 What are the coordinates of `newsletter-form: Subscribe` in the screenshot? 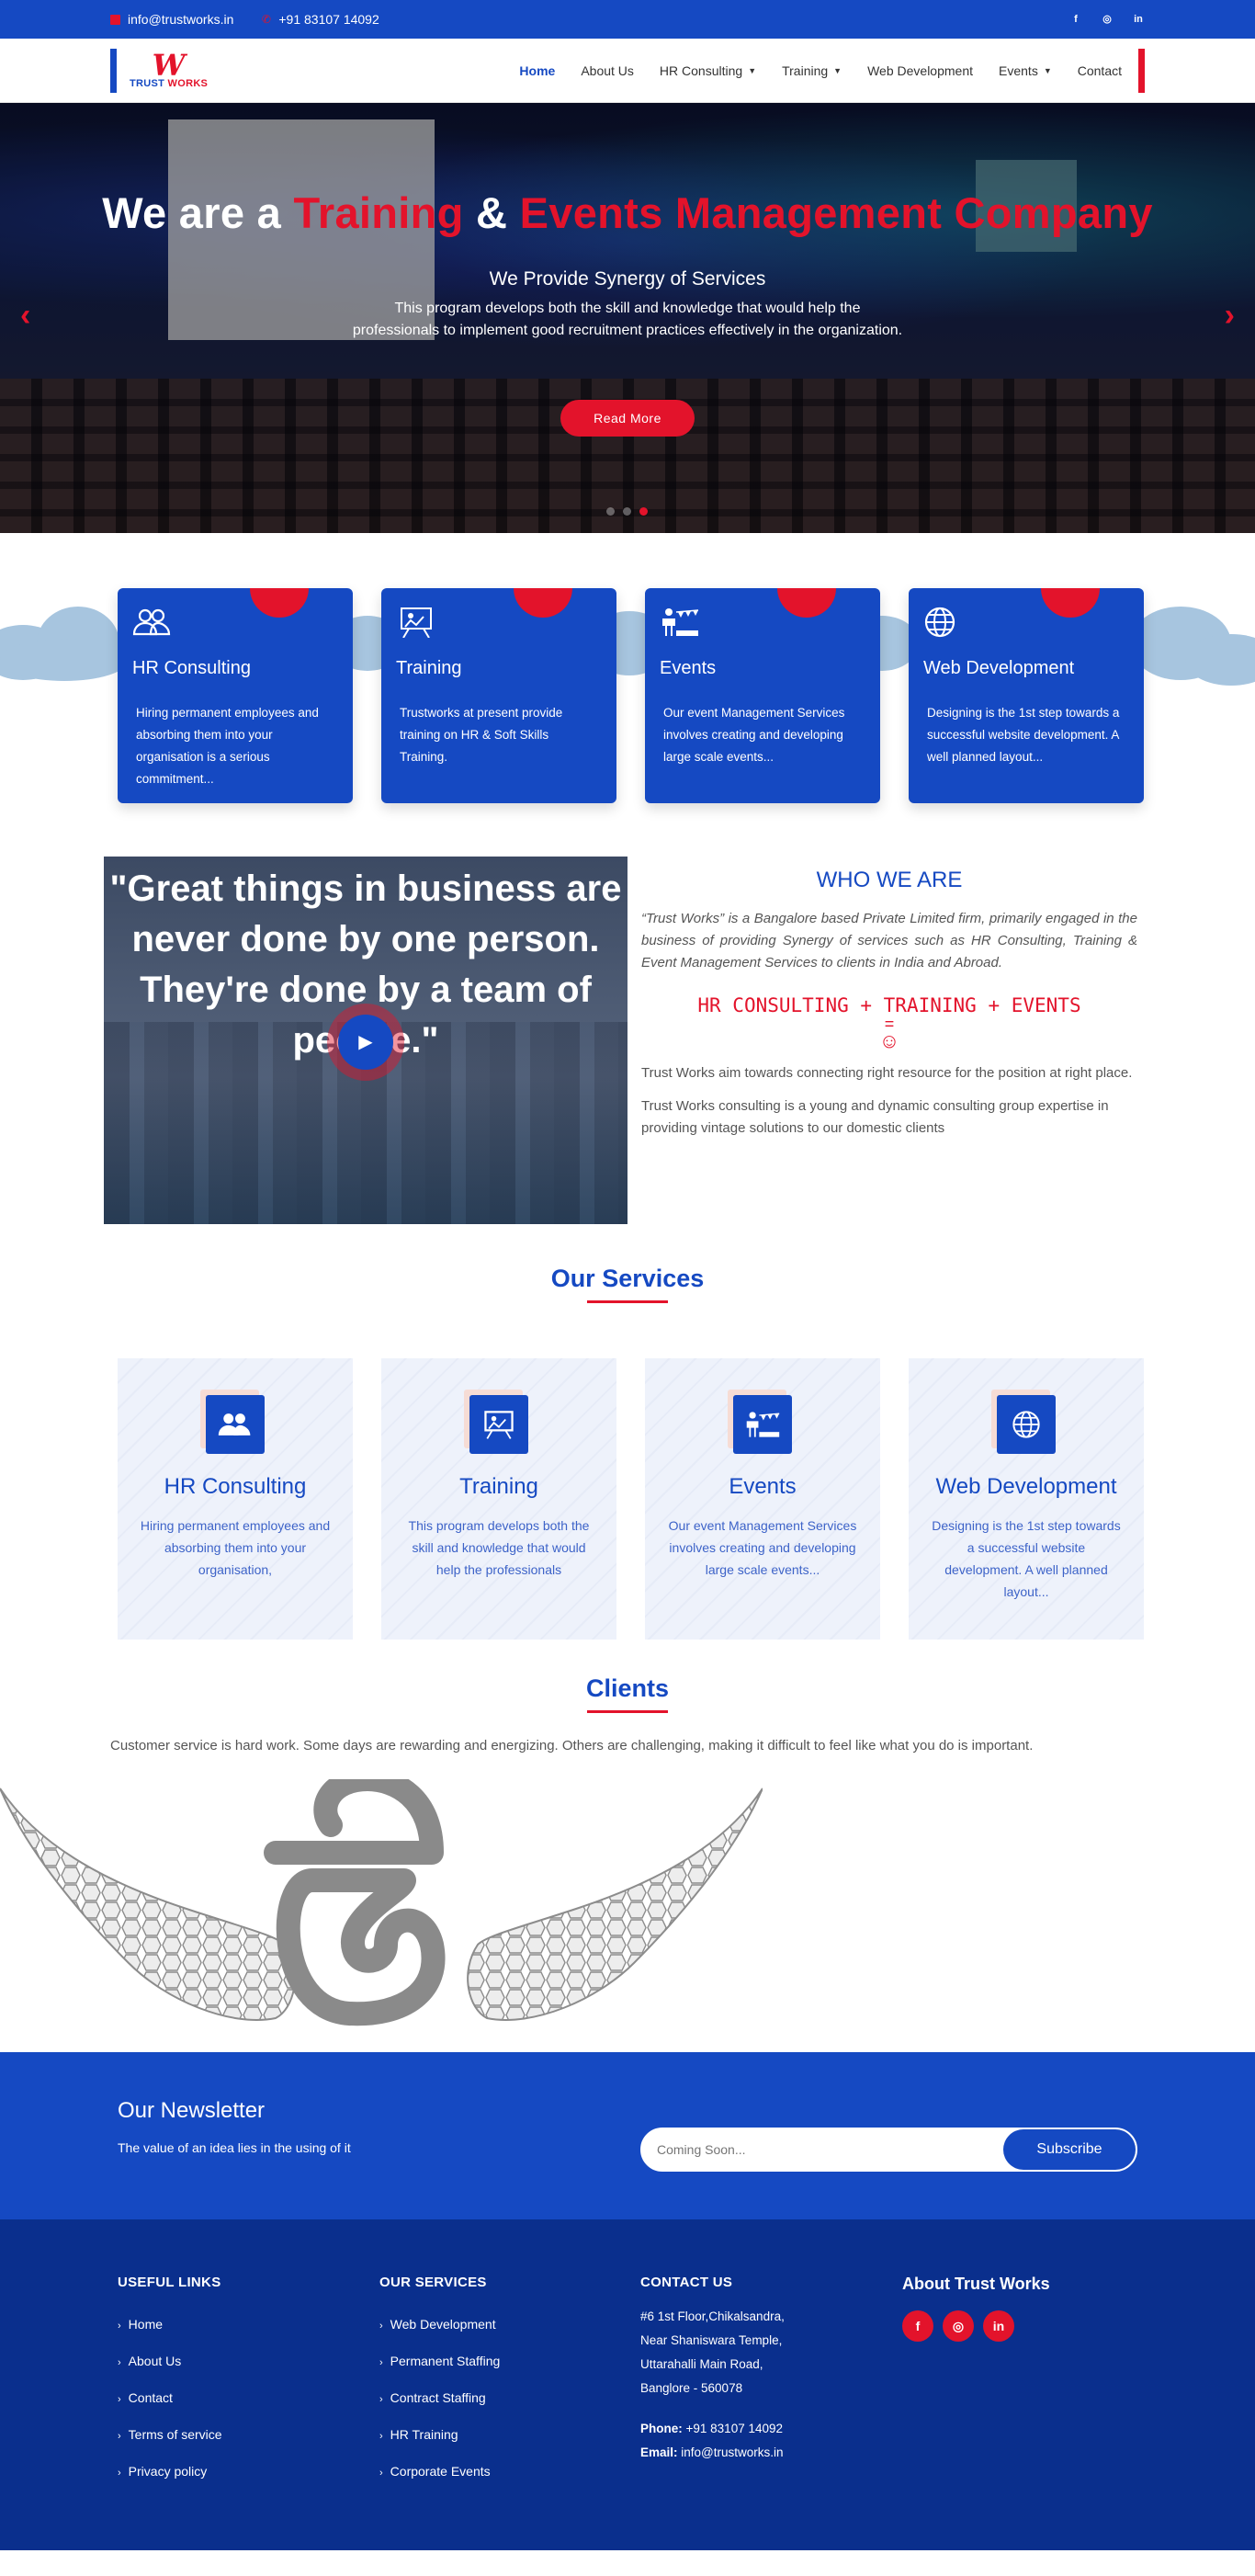 It's located at (888, 2150).